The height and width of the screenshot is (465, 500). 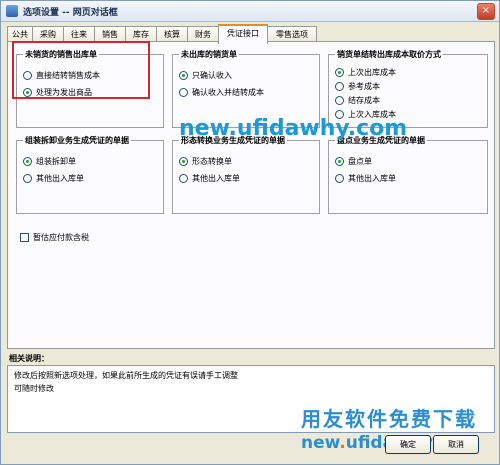 What do you see at coordinates (203, 34) in the screenshot?
I see `tab-finance: 财务` at bounding box center [203, 34].